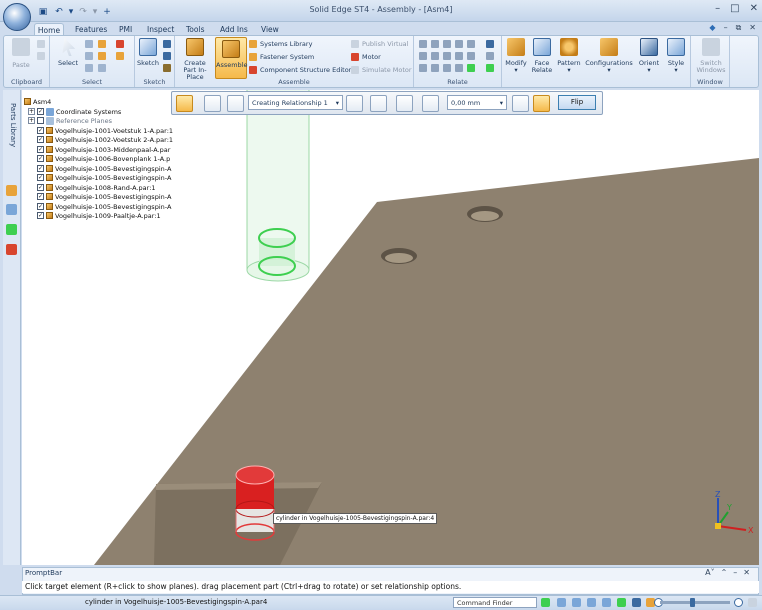 This screenshot has width=762, height=610. I want to click on modify-button: Modify ▾, so click(516, 56).